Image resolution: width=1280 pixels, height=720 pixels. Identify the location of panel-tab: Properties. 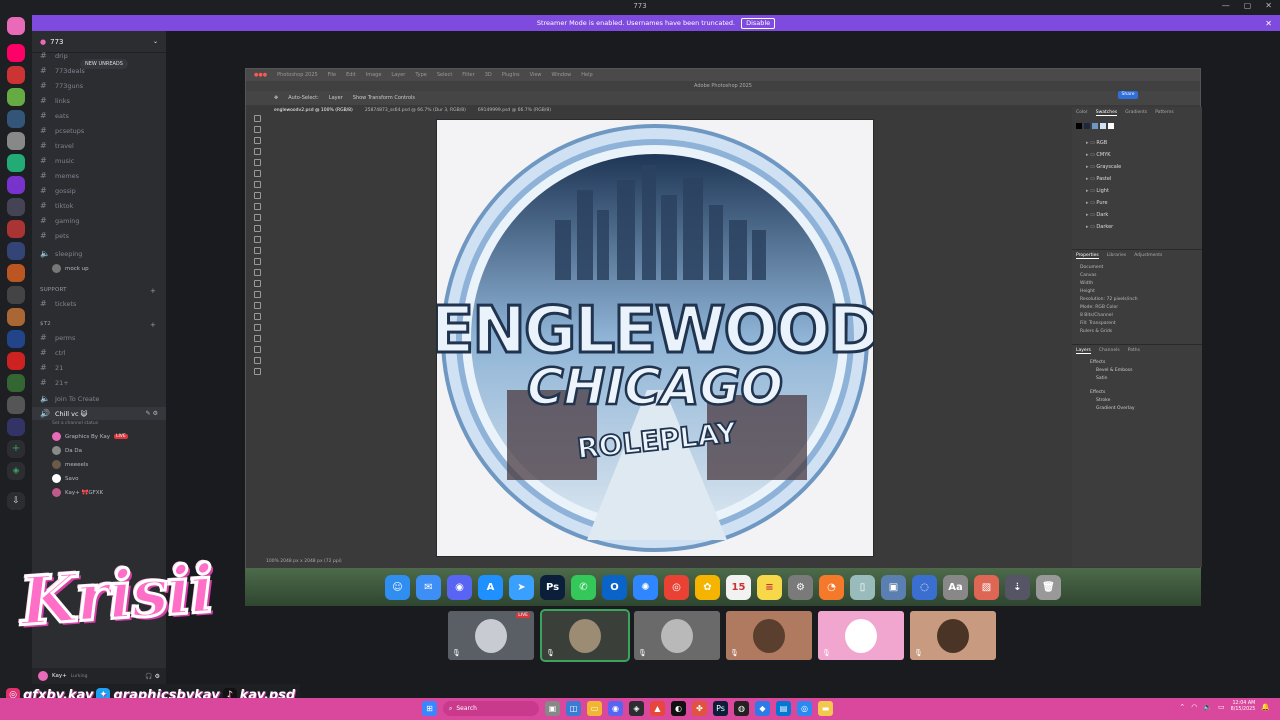
(1087, 256).